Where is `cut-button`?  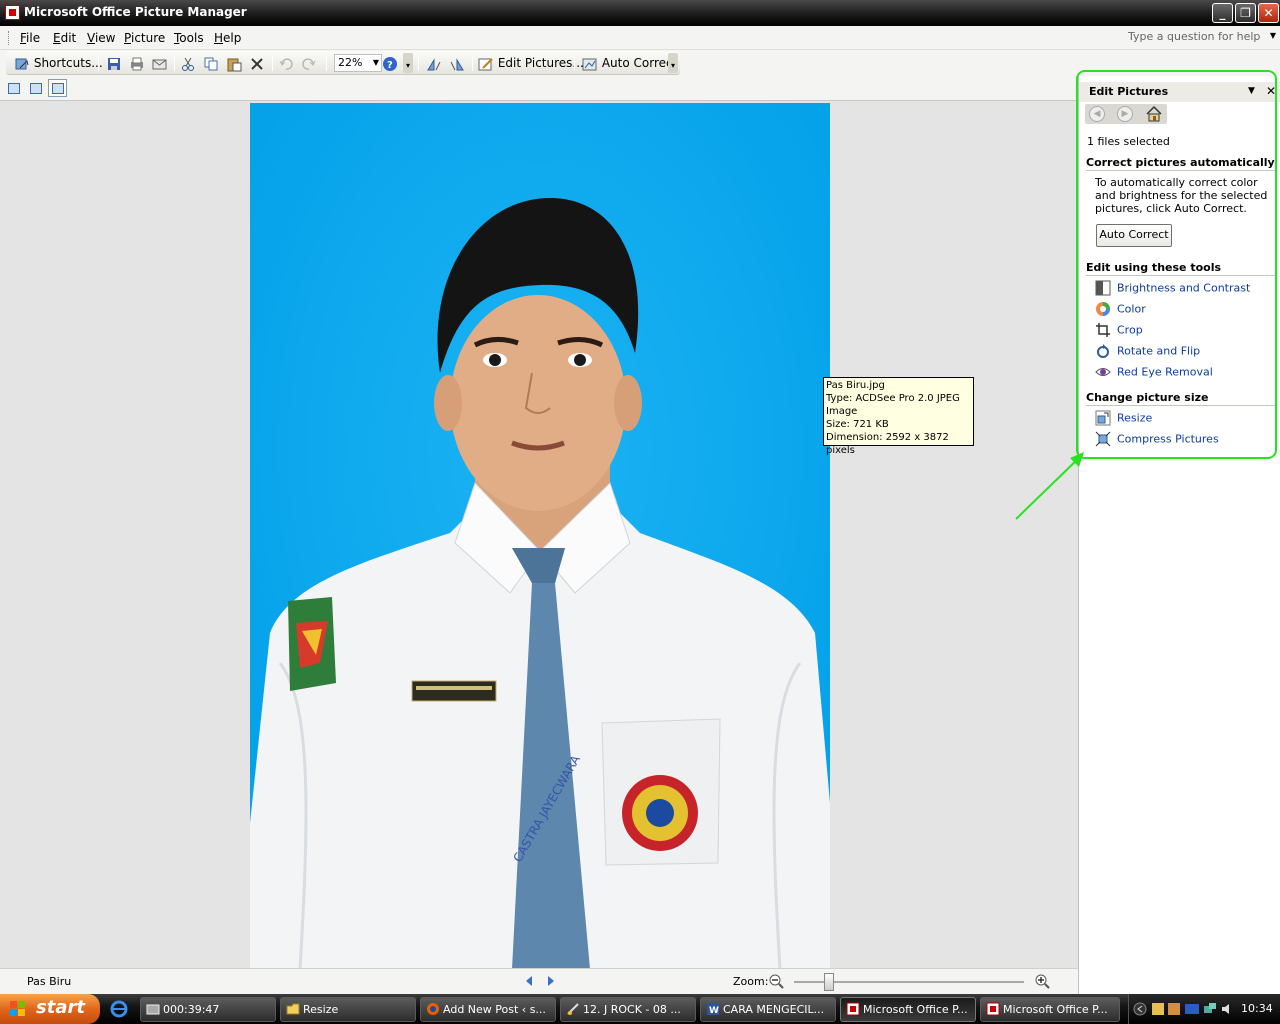 cut-button is located at coordinates (188, 63).